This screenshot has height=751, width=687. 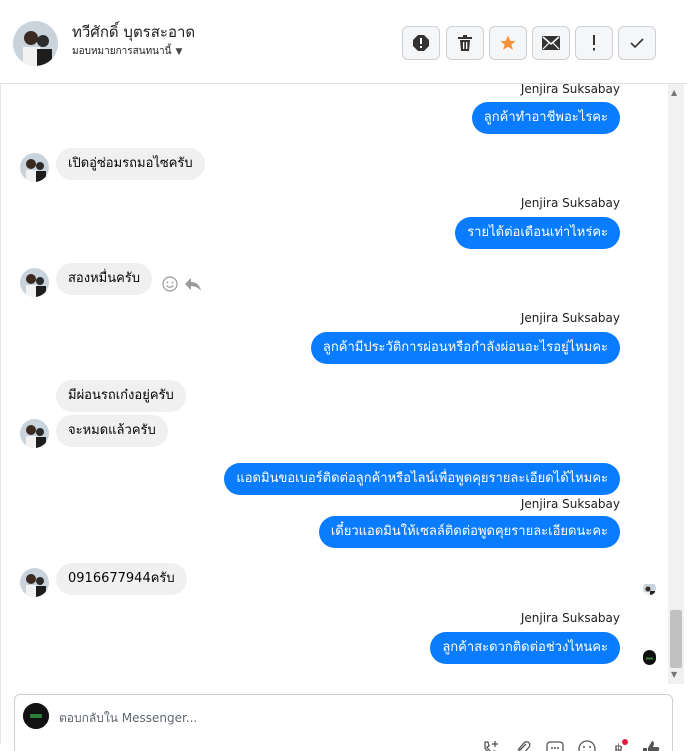 I want to click on mark-done-button, so click(x=637, y=43).